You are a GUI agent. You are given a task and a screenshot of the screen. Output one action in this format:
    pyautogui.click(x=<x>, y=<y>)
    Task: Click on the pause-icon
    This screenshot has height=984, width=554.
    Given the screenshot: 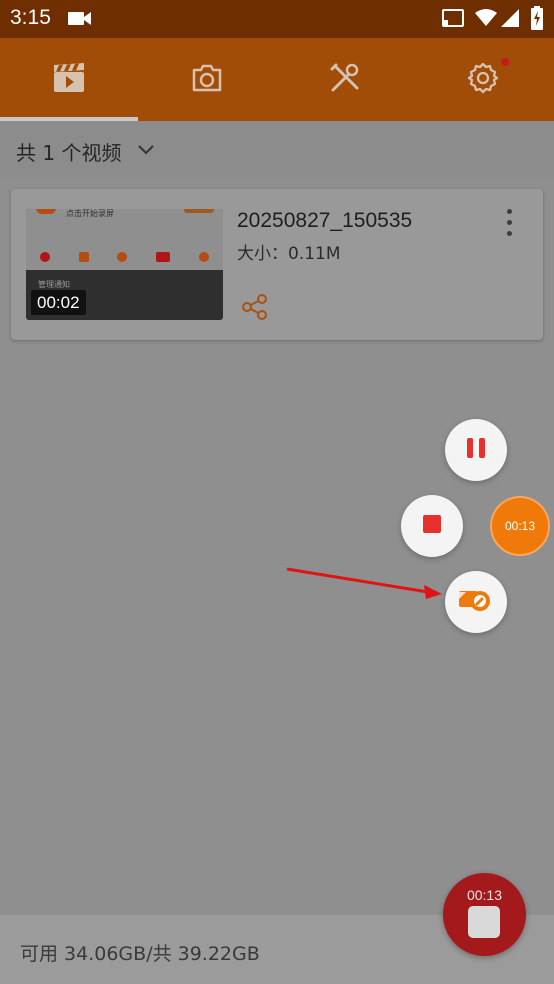 What is the action you would take?
    pyautogui.click(x=476, y=450)
    